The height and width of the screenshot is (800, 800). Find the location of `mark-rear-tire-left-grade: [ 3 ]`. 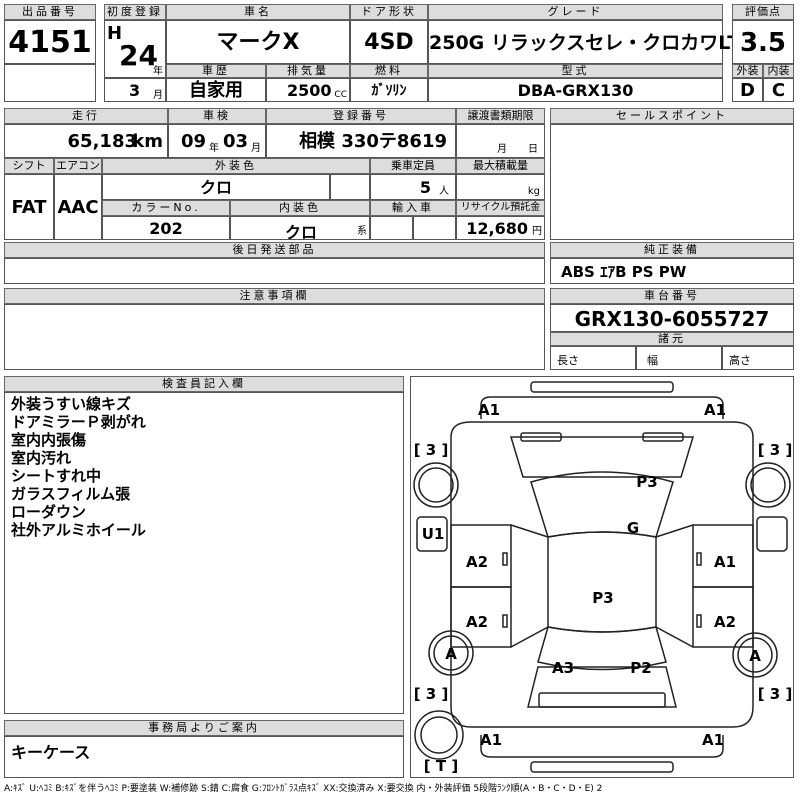

mark-rear-tire-left-grade: [ 3 ] is located at coordinates (431, 694).